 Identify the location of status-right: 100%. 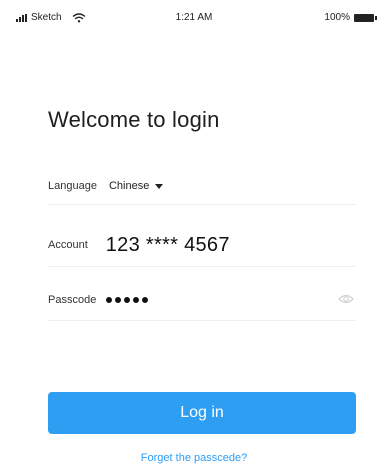
(350, 17).